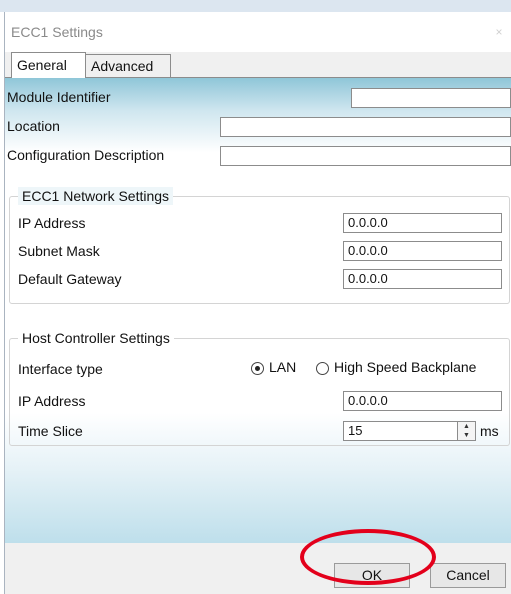  I want to click on host-ip-input: 0.0.0.0, so click(422, 401).